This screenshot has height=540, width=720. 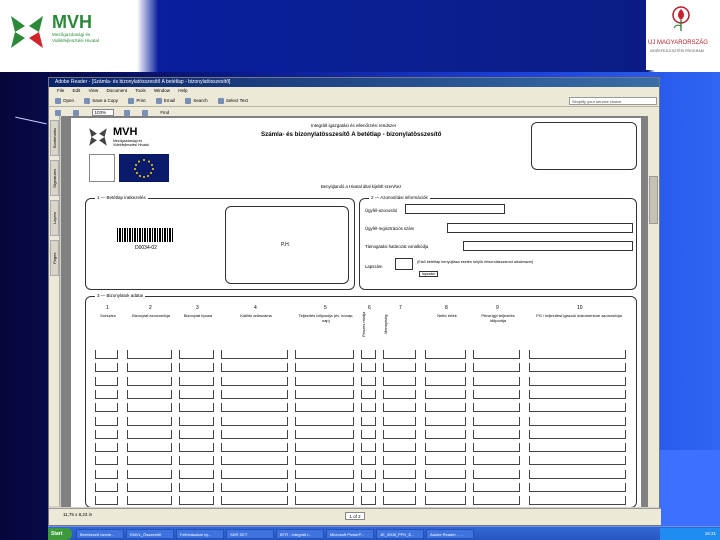 I want to click on menu-edit: Edit, so click(x=77, y=90).